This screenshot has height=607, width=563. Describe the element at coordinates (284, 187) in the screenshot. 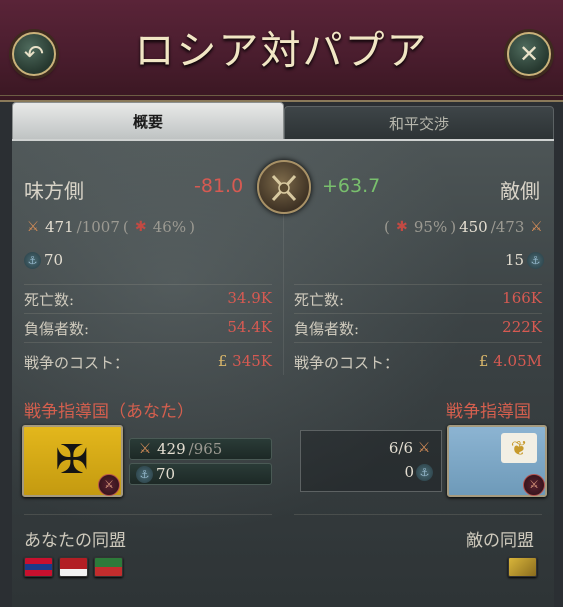

I see `crossed-swords-icon` at that location.